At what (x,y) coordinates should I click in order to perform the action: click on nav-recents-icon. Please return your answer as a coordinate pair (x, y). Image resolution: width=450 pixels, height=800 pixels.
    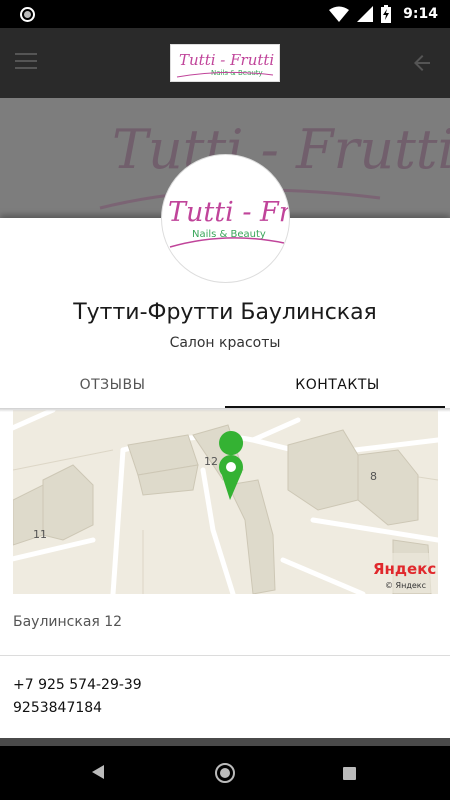
    Looking at the image, I should click on (349, 773).